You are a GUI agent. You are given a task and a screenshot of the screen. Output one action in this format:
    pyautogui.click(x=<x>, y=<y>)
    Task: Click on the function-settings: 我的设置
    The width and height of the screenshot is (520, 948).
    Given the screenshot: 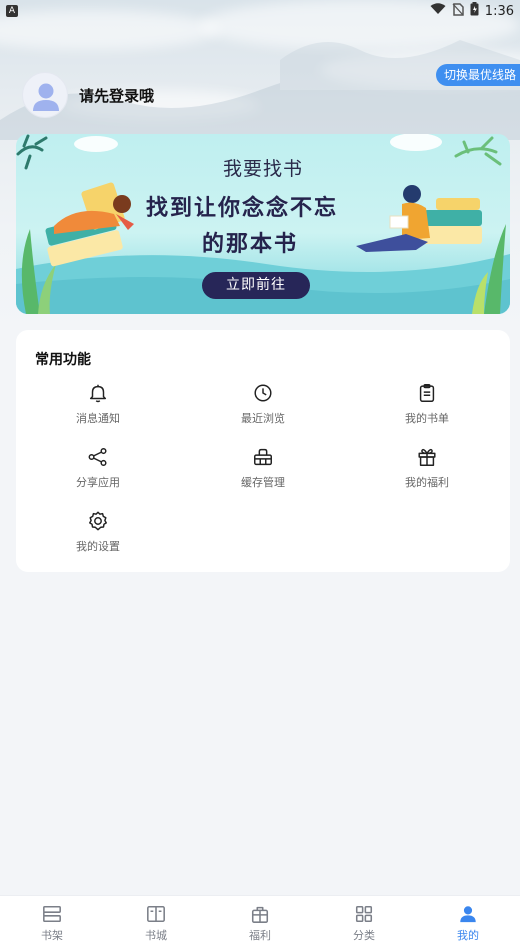 What is the action you would take?
    pyautogui.click(x=98, y=532)
    